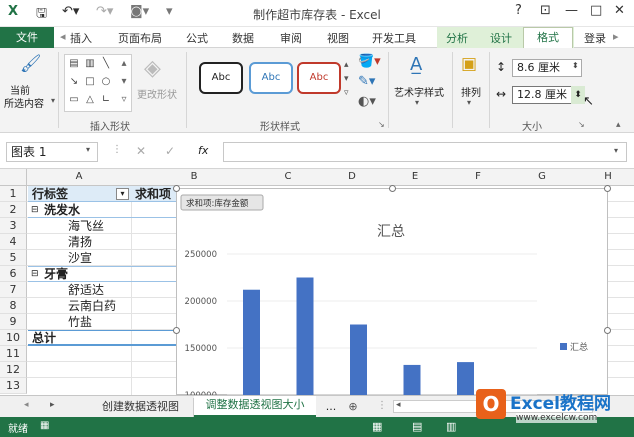  I want to click on row-header-7: 7, so click(13, 290).